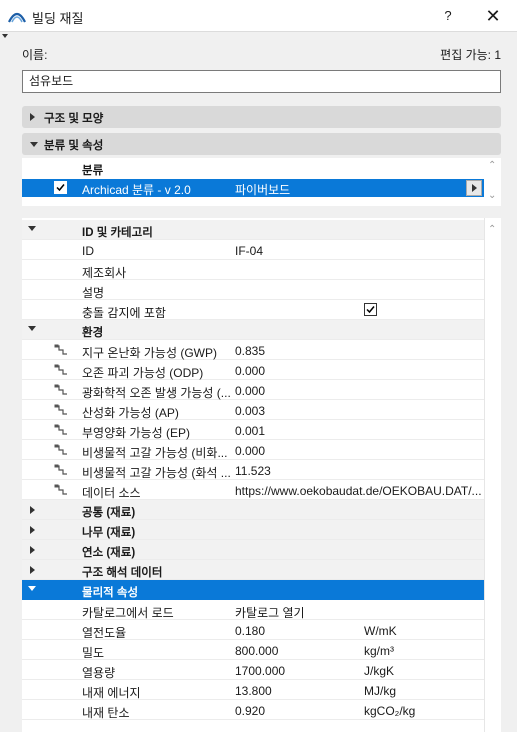 Image resolution: width=517 pixels, height=732 pixels. I want to click on group-collapsed: 공통 (재료), so click(253, 510).